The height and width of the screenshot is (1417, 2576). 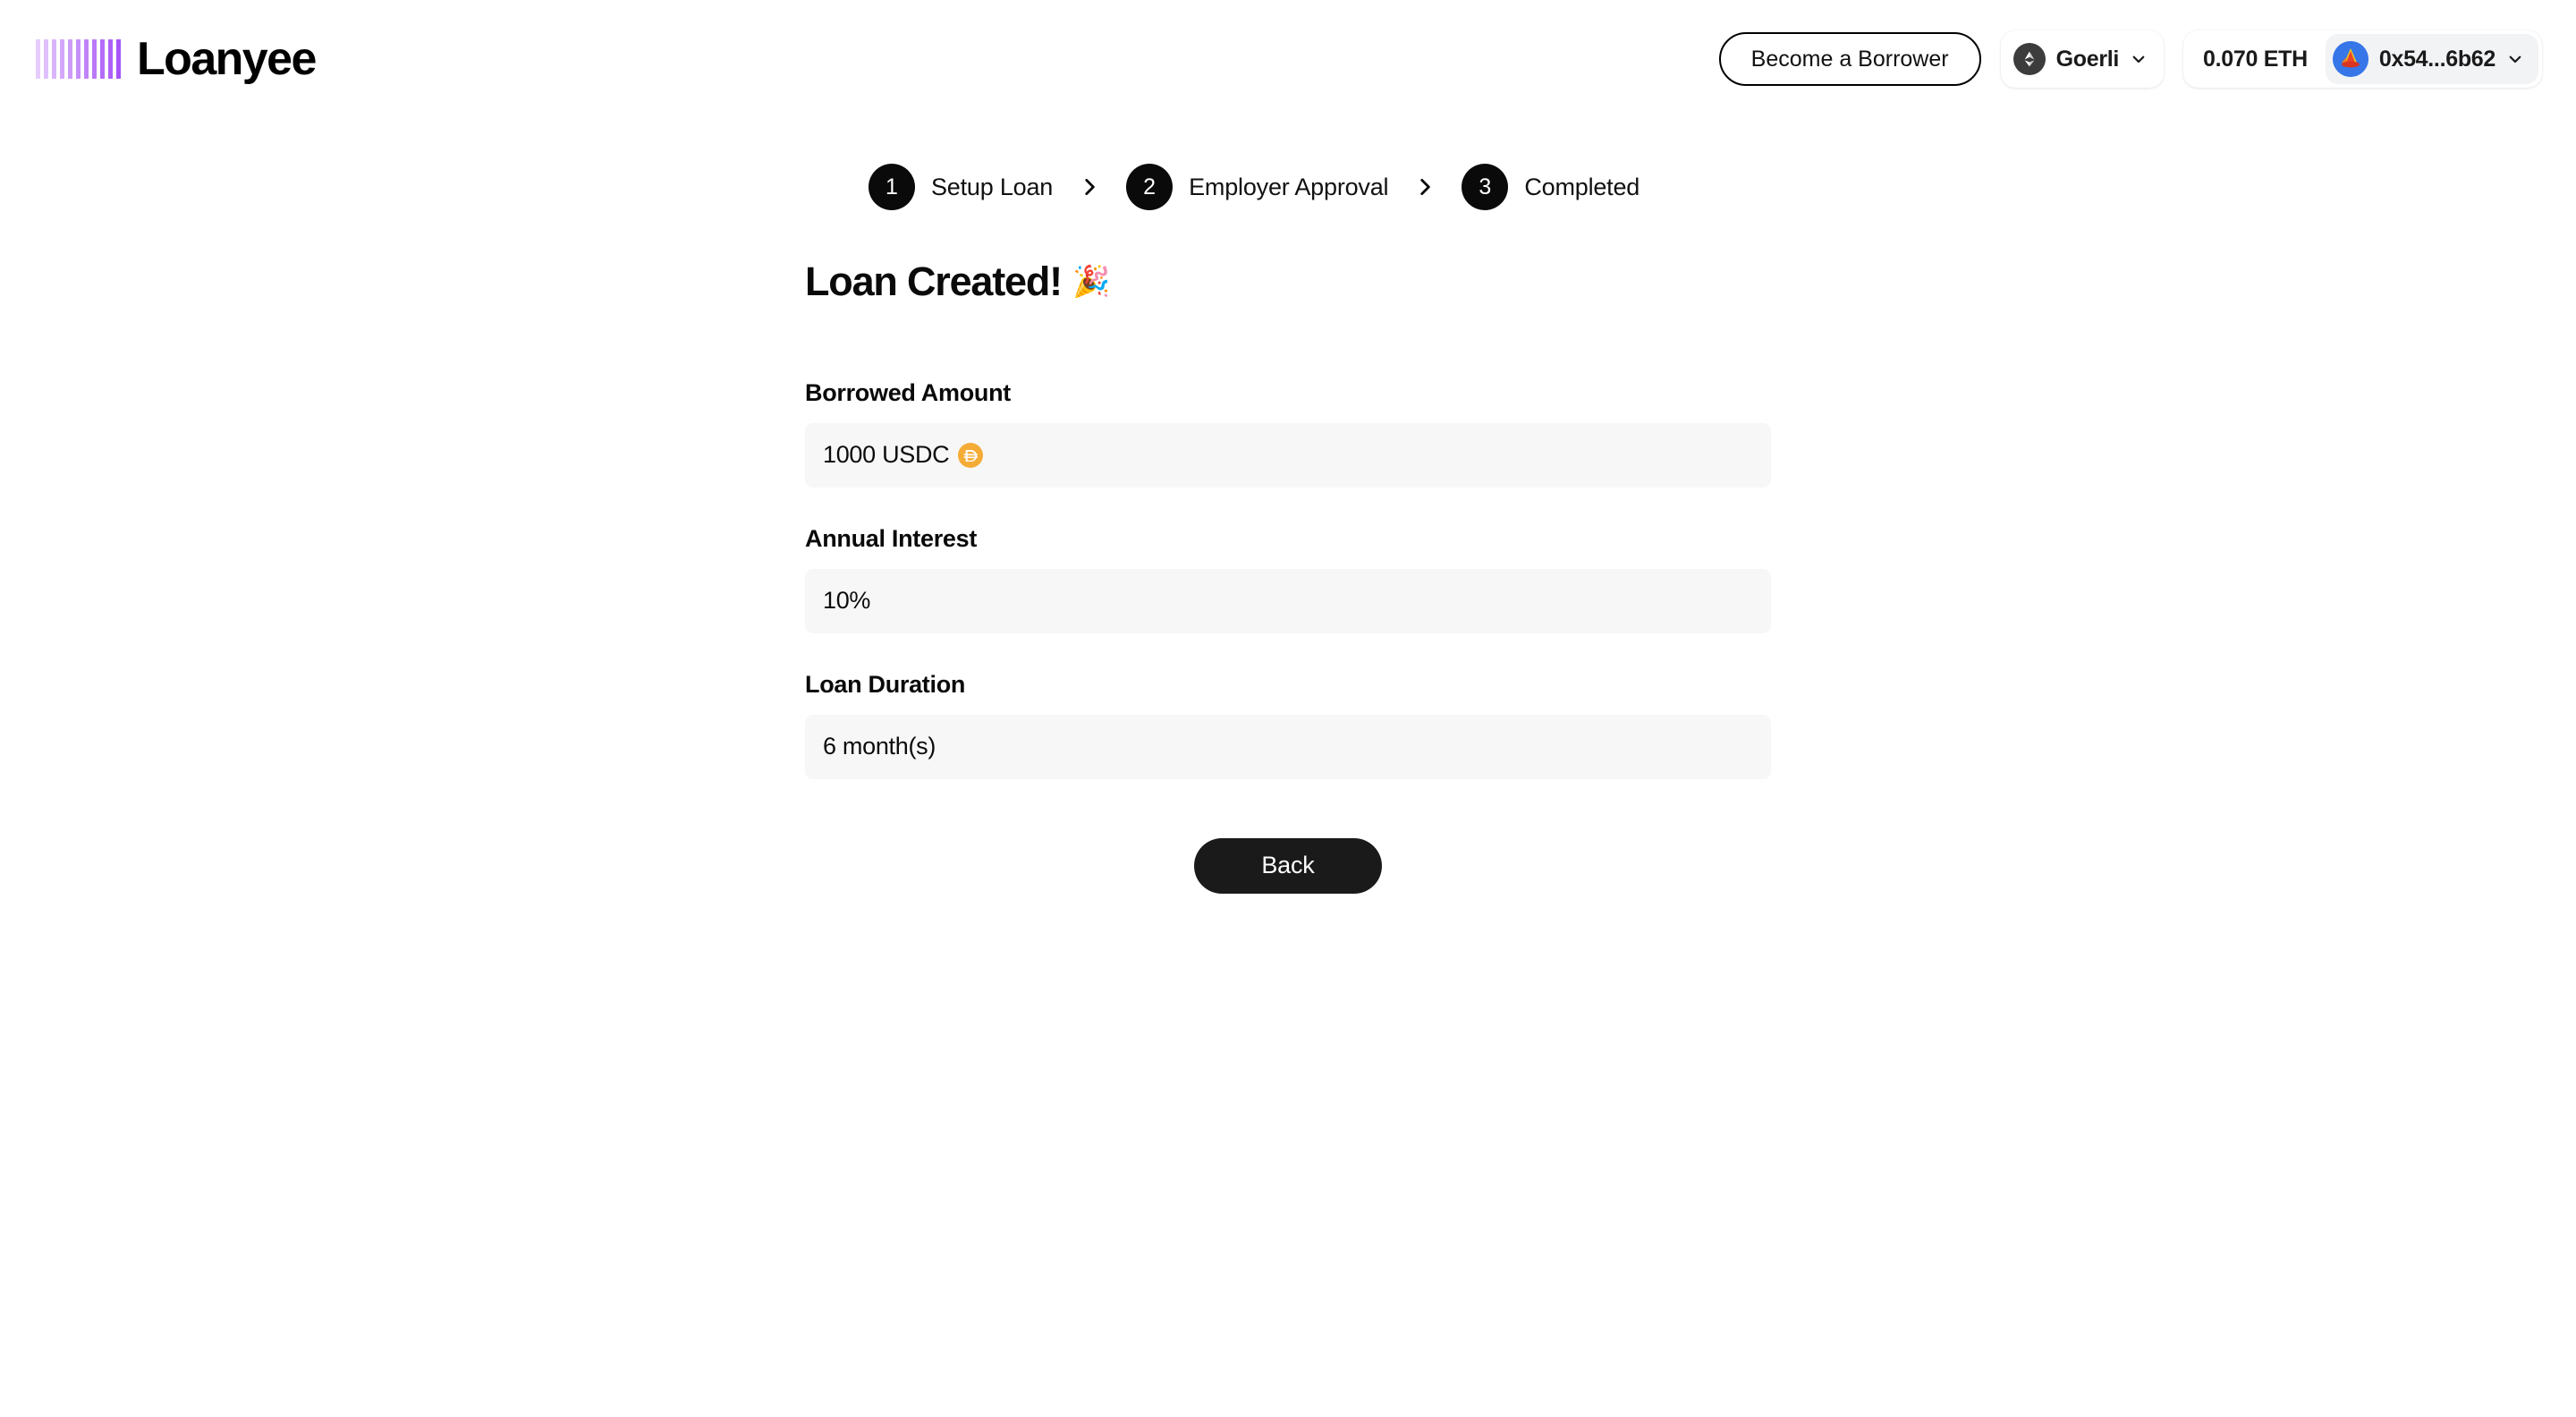 I want to click on brand-name: Loanyee, so click(x=227, y=59).